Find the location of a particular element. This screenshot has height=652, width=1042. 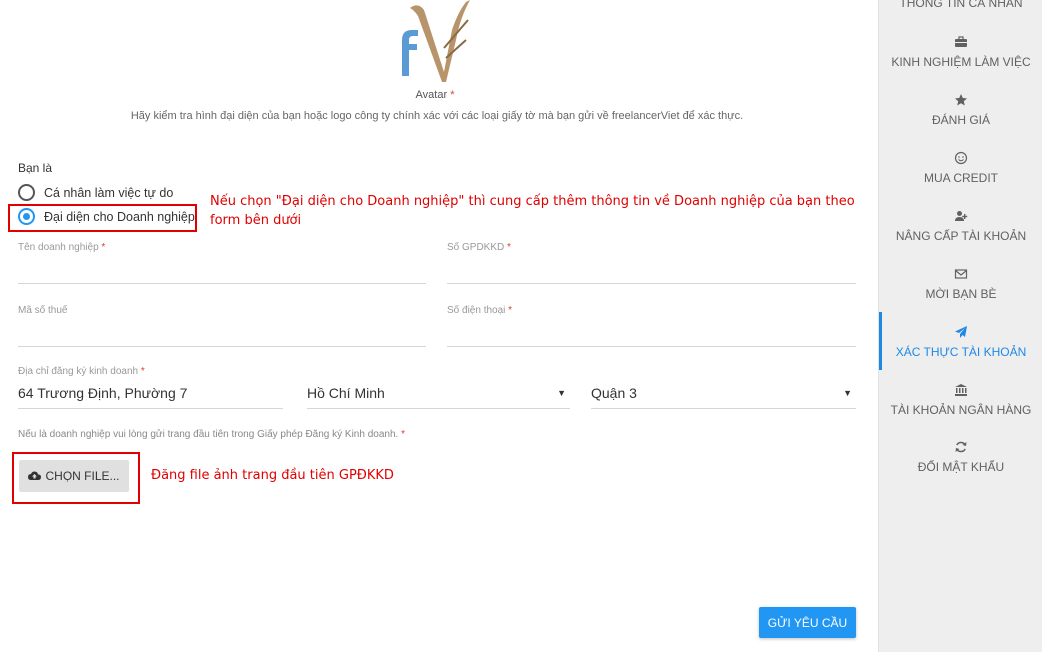

sidebar-item-invite: MỜI BẠN BÈ is located at coordinates (960, 284).